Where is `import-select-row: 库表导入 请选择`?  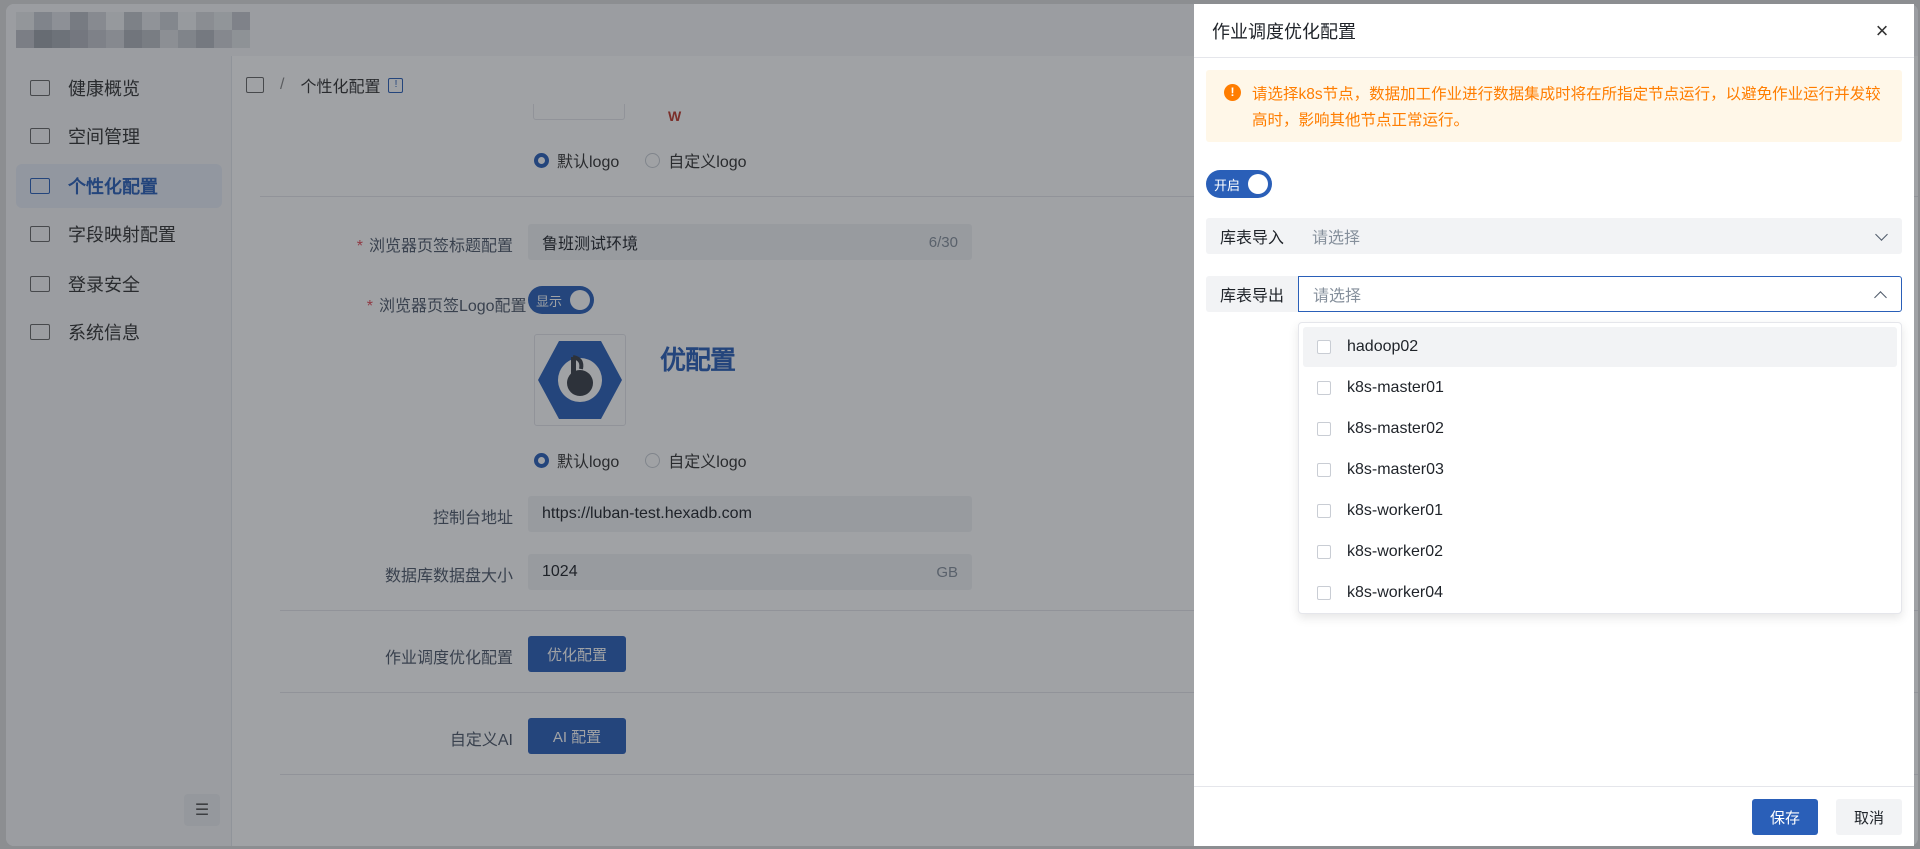 import-select-row: 库表导入 请选择 is located at coordinates (1554, 236).